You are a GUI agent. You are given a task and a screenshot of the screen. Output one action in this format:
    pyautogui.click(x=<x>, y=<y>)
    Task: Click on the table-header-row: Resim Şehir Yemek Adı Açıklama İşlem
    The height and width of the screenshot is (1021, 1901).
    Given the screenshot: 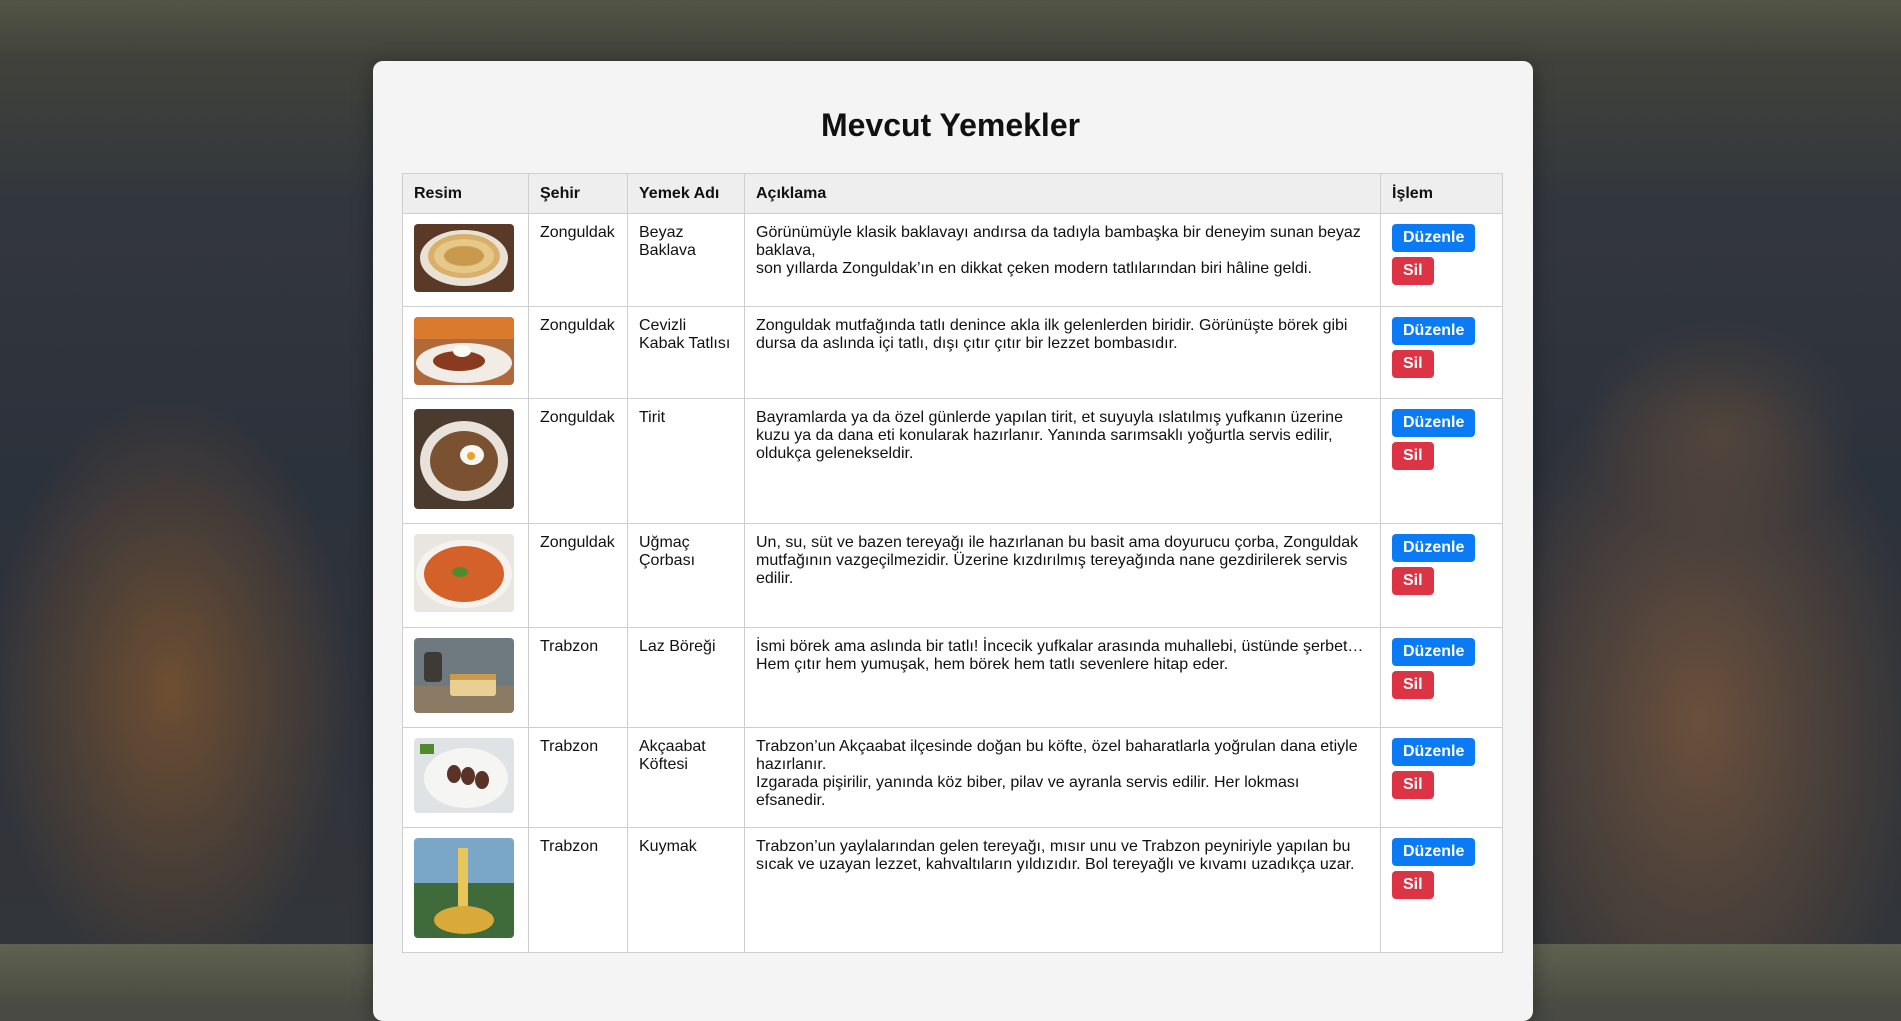 What is the action you would take?
    pyautogui.click(x=952, y=193)
    